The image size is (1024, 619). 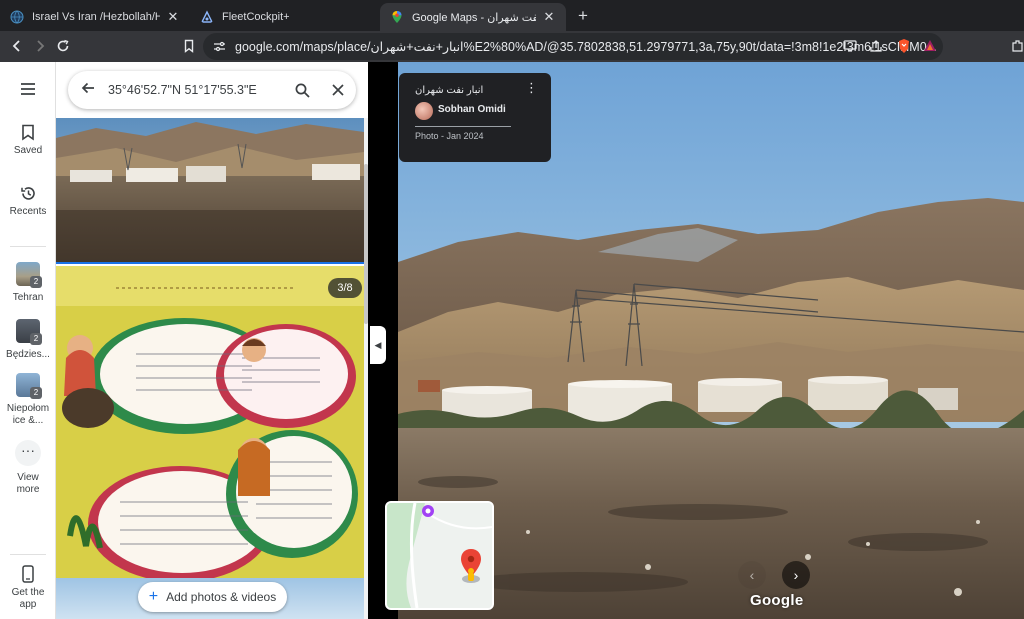 I want to click on more-vert-icon: ⋮, so click(x=531, y=87).